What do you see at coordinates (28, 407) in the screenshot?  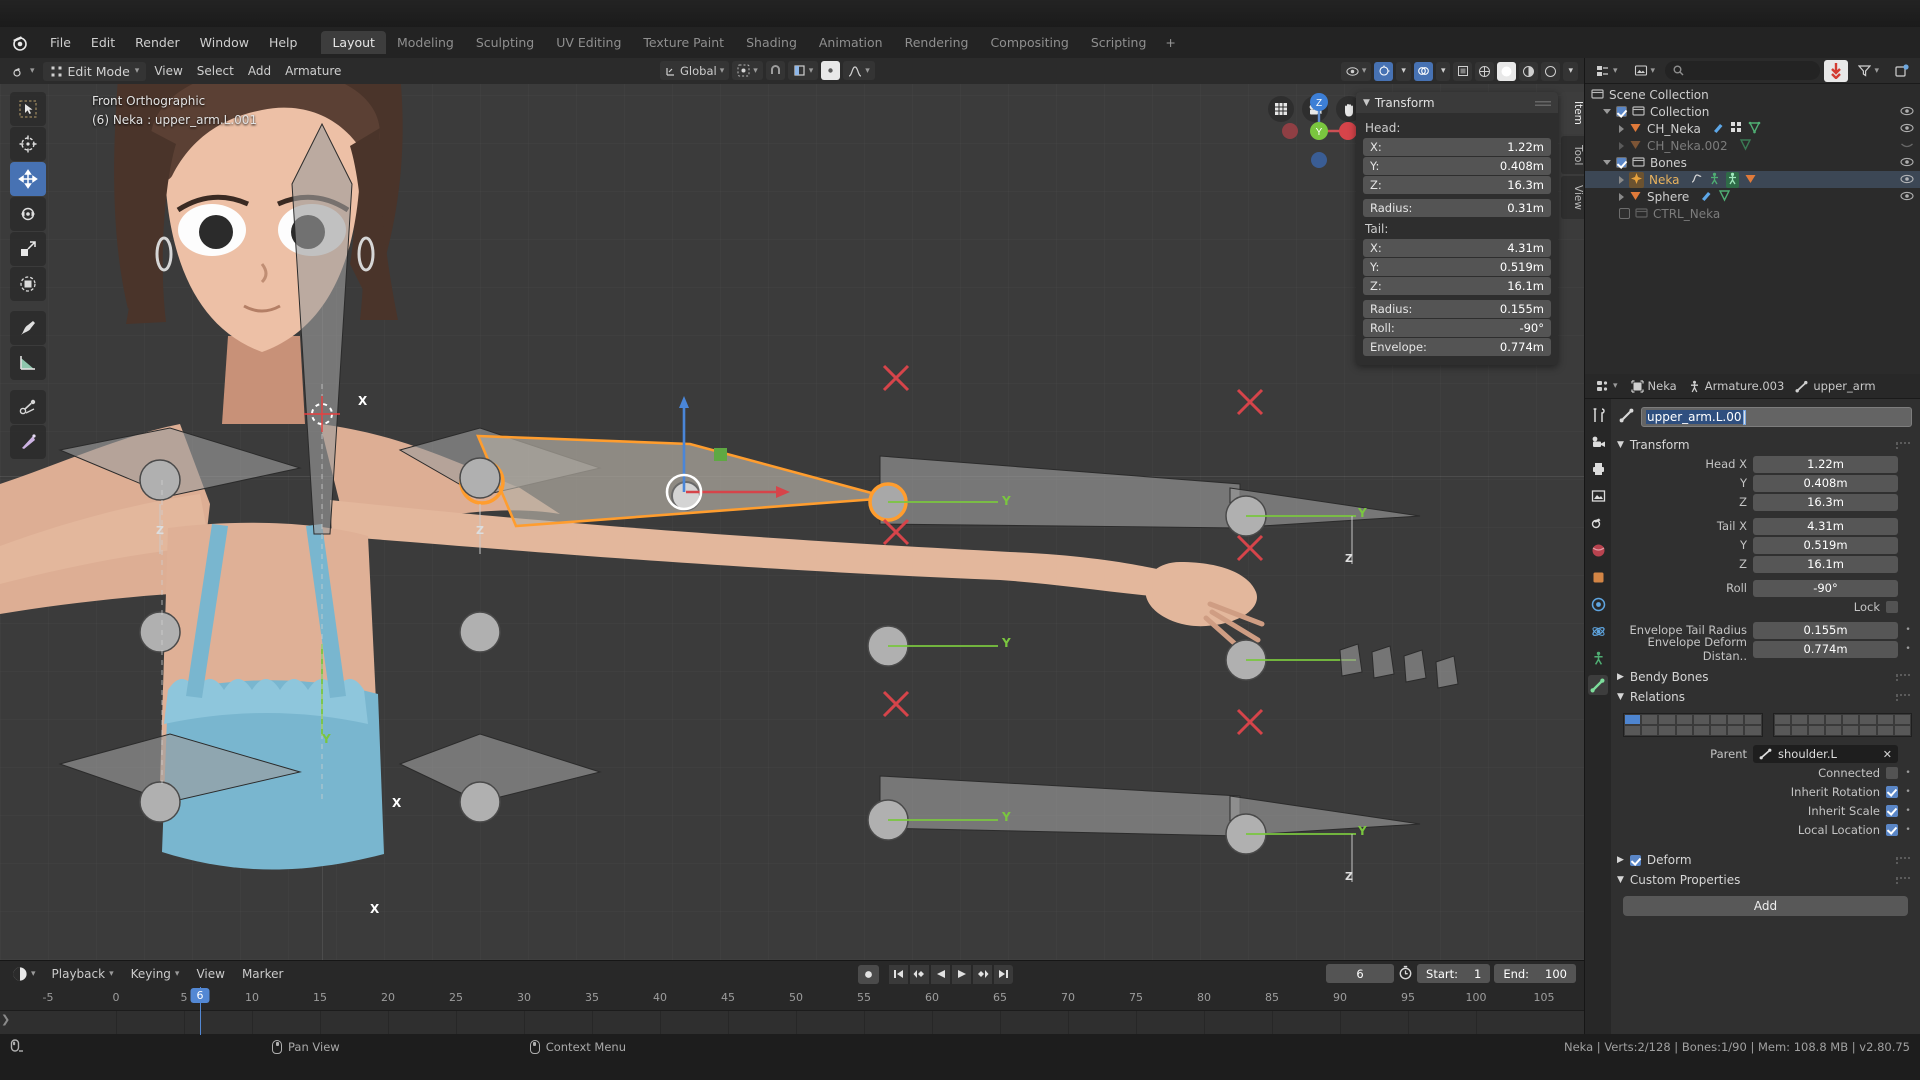 I see `extrude-bone-tool-icon` at bounding box center [28, 407].